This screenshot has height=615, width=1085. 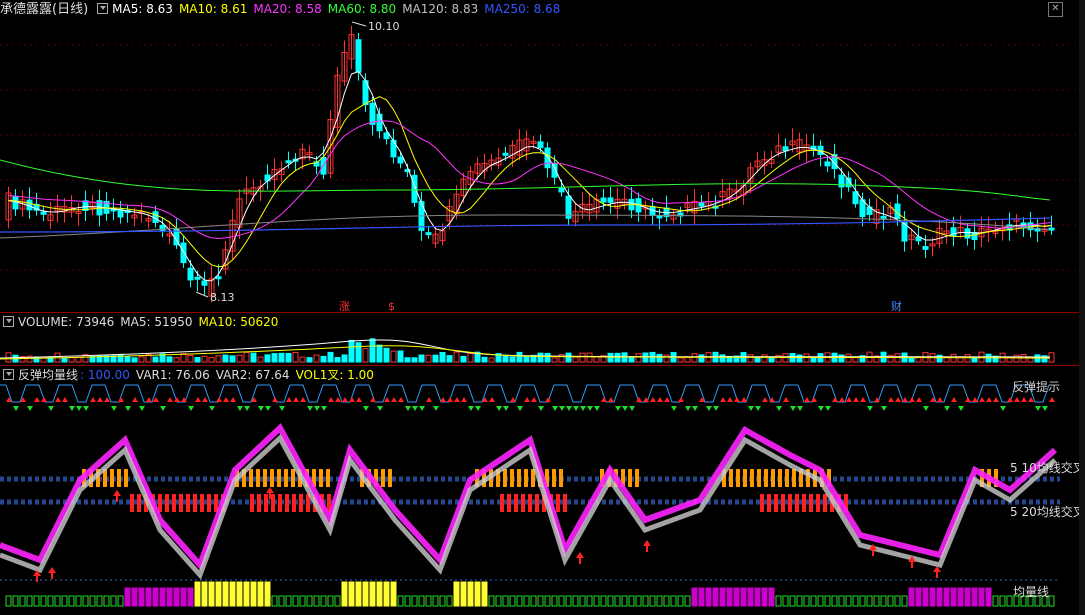 What do you see at coordinates (384, 26) in the screenshot?
I see `high-price-label: 10.10` at bounding box center [384, 26].